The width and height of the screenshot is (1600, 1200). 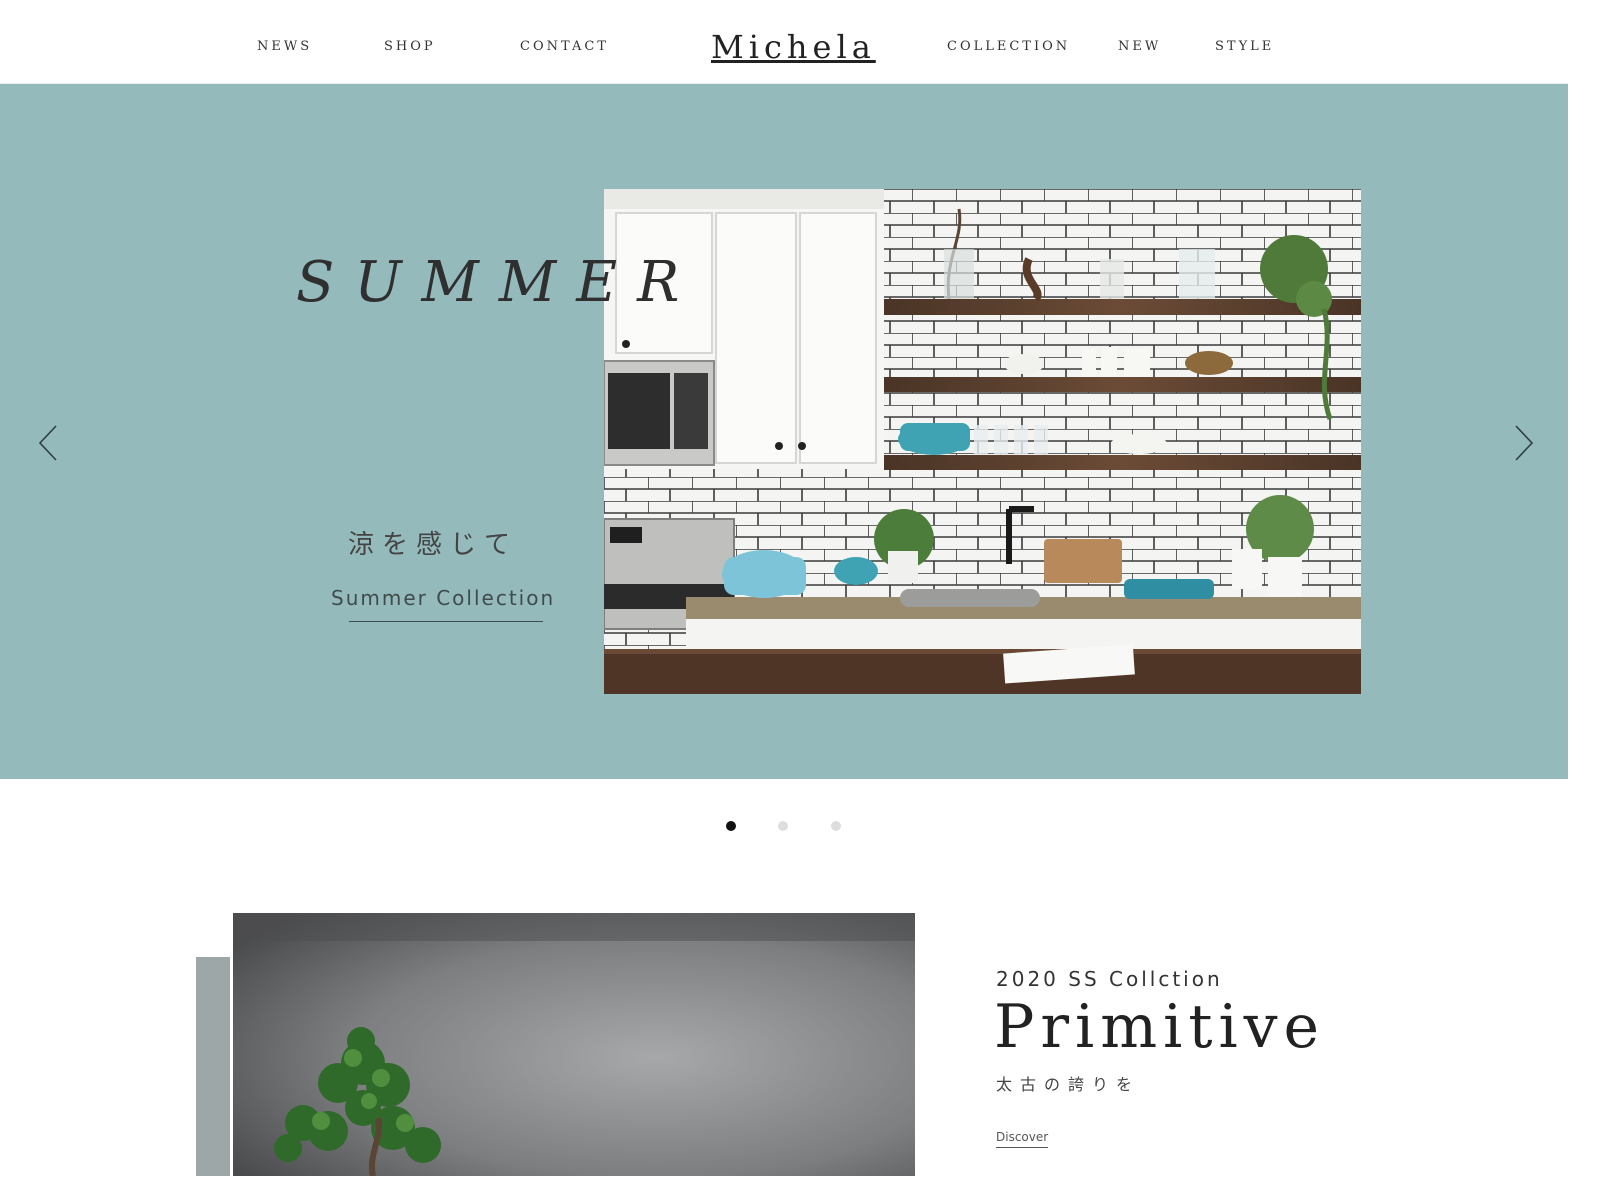 What do you see at coordinates (564, 46) in the screenshot?
I see `nav-contact: CONTACT` at bounding box center [564, 46].